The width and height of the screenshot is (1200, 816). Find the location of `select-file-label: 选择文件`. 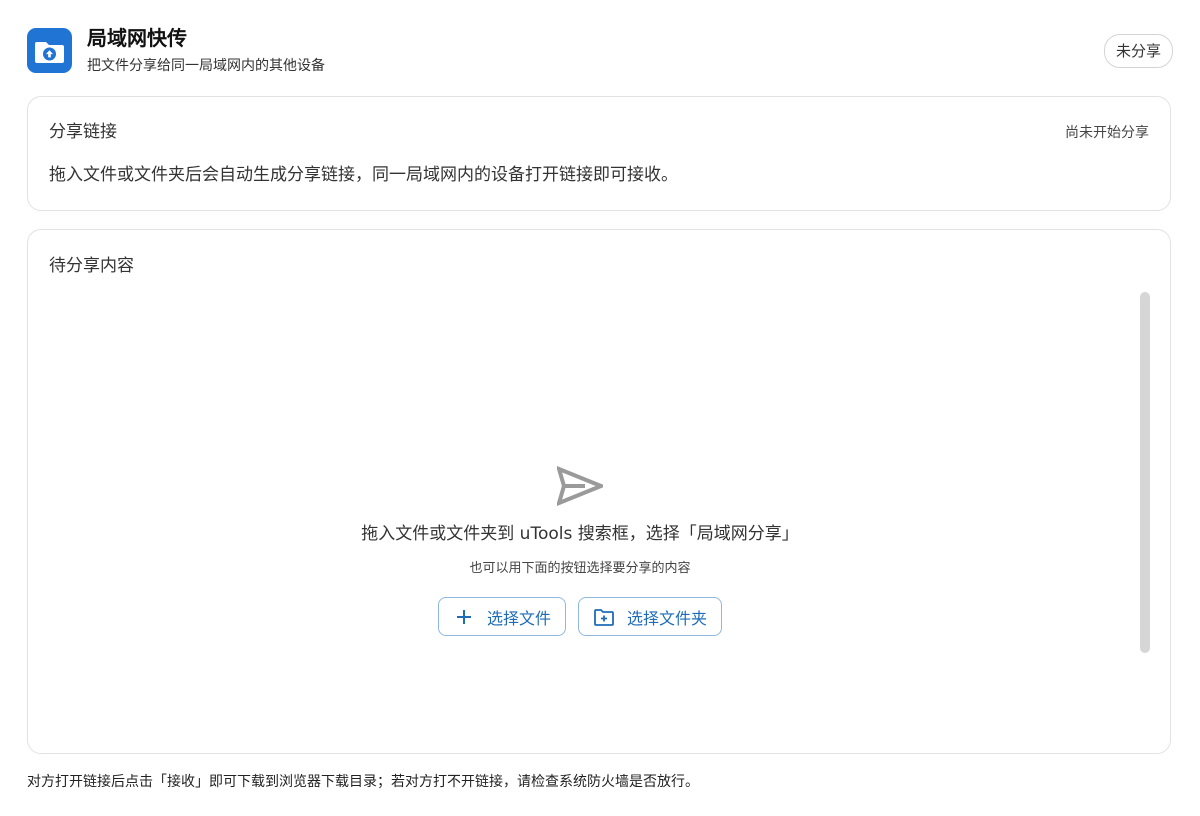

select-file-label: 选择文件 is located at coordinates (518, 618).